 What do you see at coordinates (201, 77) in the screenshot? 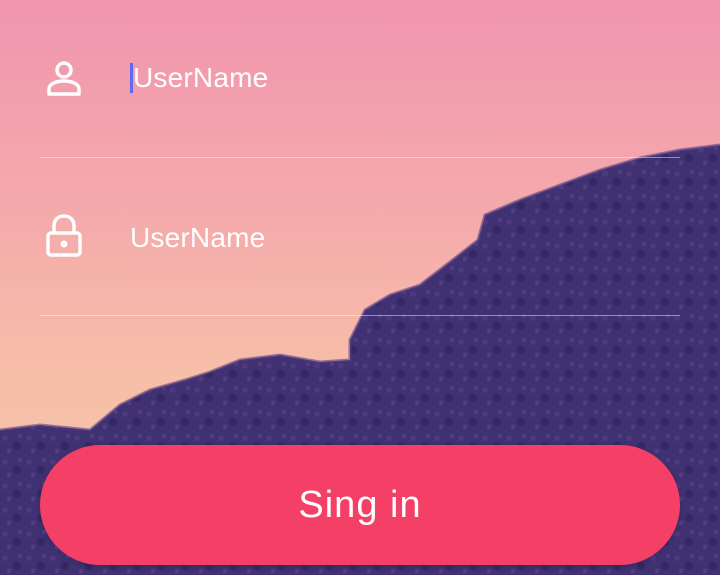
I see `username-placeholder: UserName` at bounding box center [201, 77].